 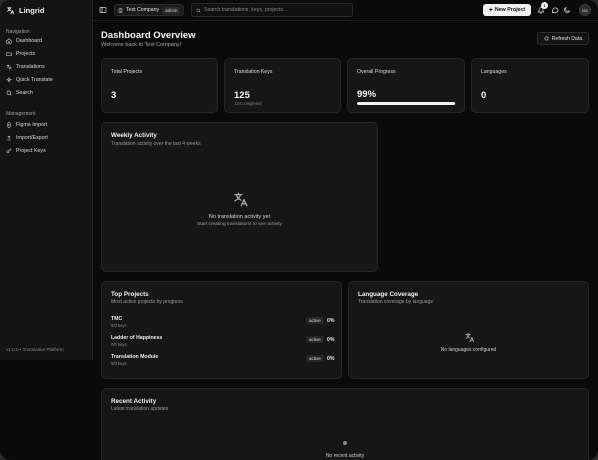 I want to click on new-project-label: New Project, so click(x=510, y=10).